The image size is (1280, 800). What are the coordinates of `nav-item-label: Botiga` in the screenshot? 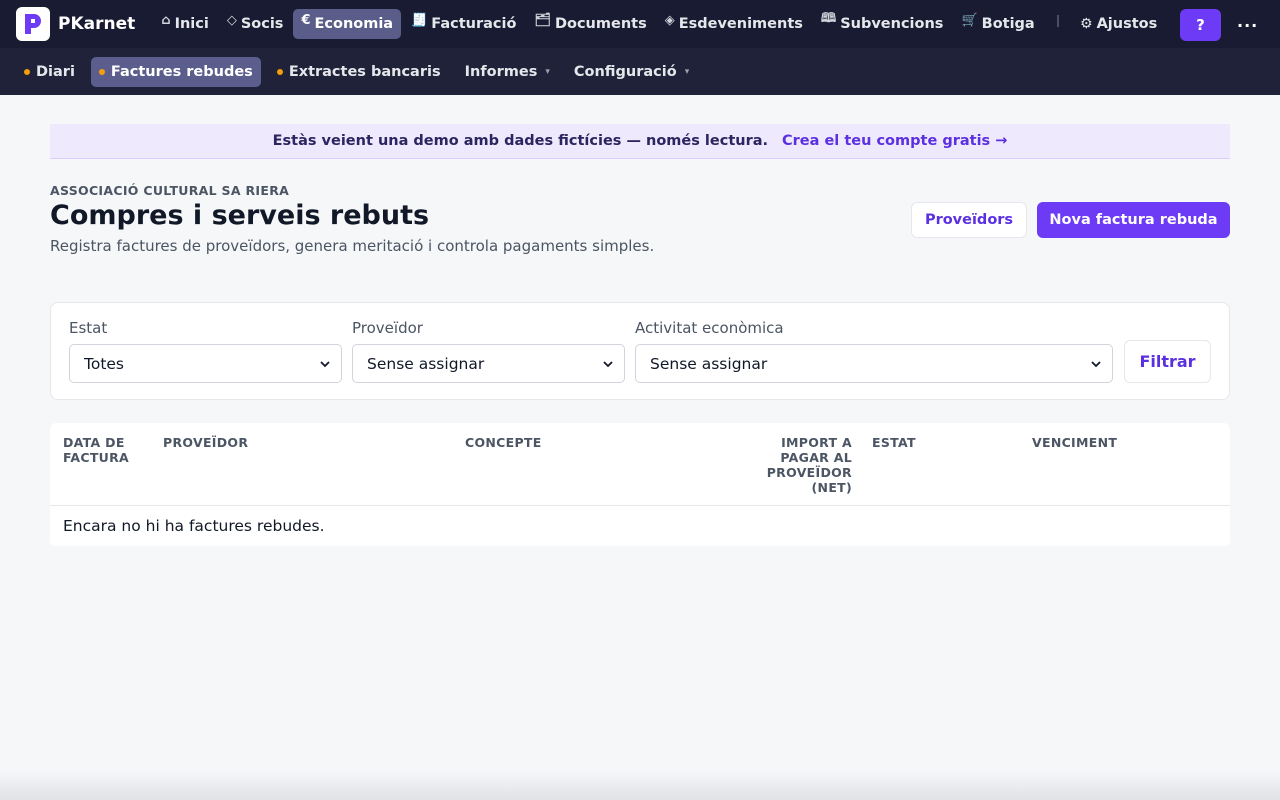 It's located at (1008, 24).